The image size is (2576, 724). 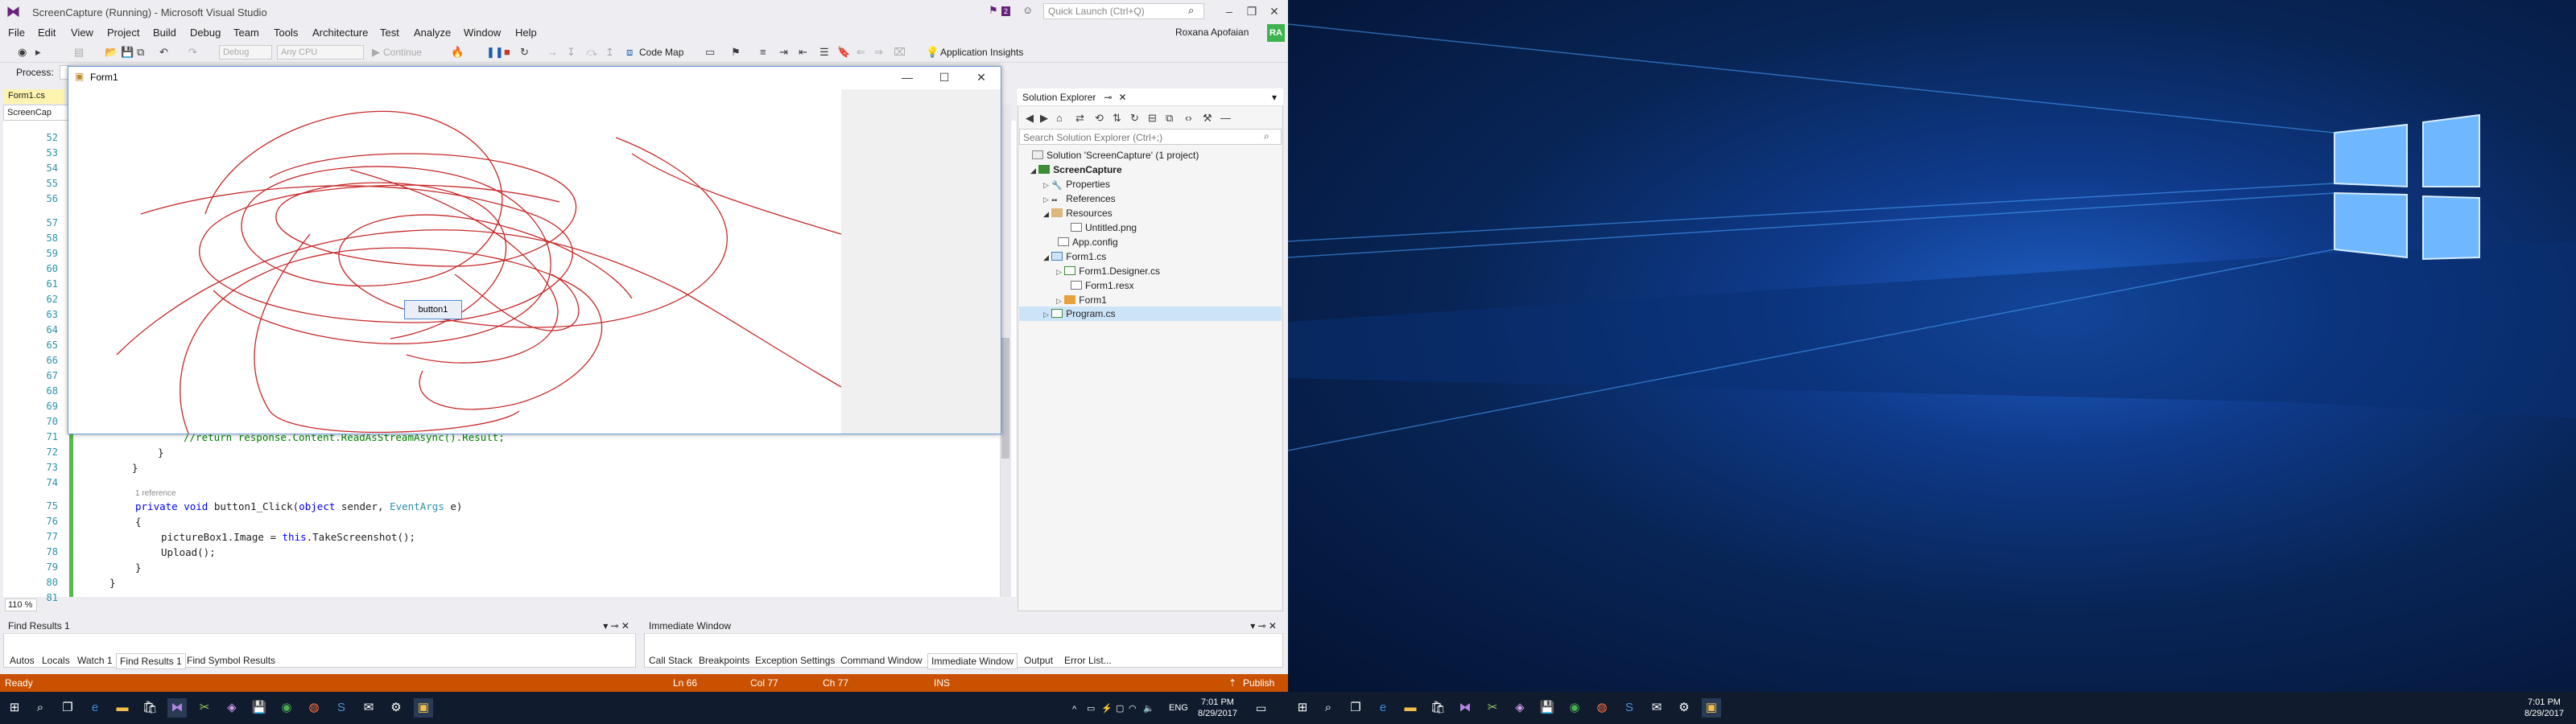 What do you see at coordinates (861, 52) in the screenshot?
I see `prev-bookmark-icon: ⇐` at bounding box center [861, 52].